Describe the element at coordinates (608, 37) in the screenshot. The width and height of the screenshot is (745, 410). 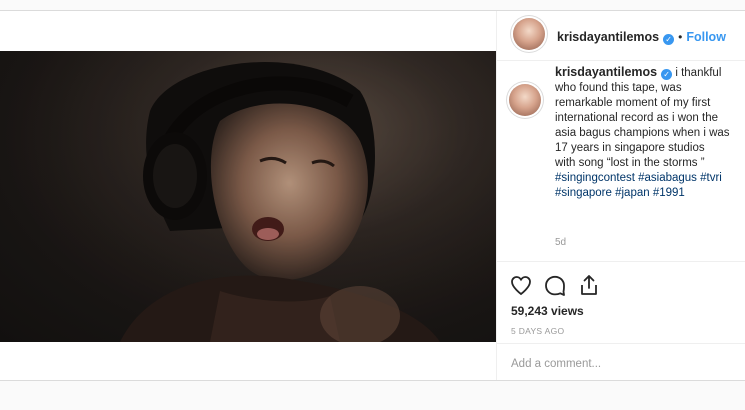
I see `header-username: krisdayantilemos` at that location.